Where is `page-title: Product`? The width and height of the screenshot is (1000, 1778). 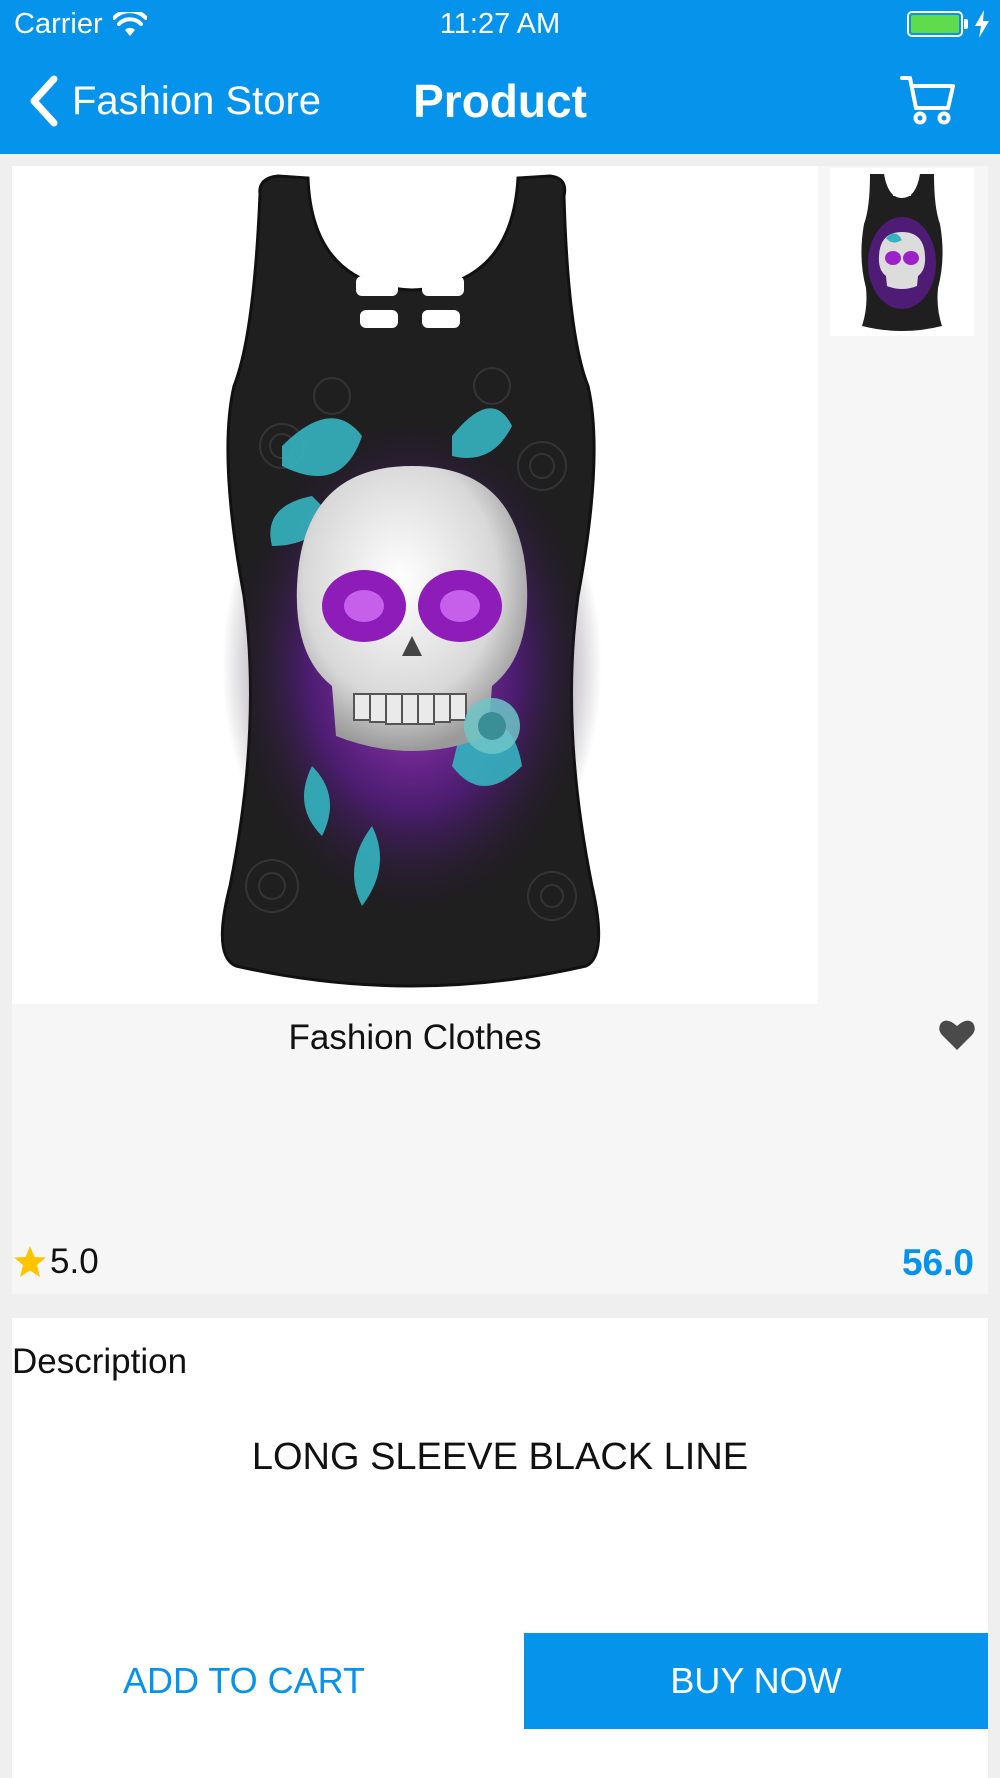 page-title: Product is located at coordinates (500, 101).